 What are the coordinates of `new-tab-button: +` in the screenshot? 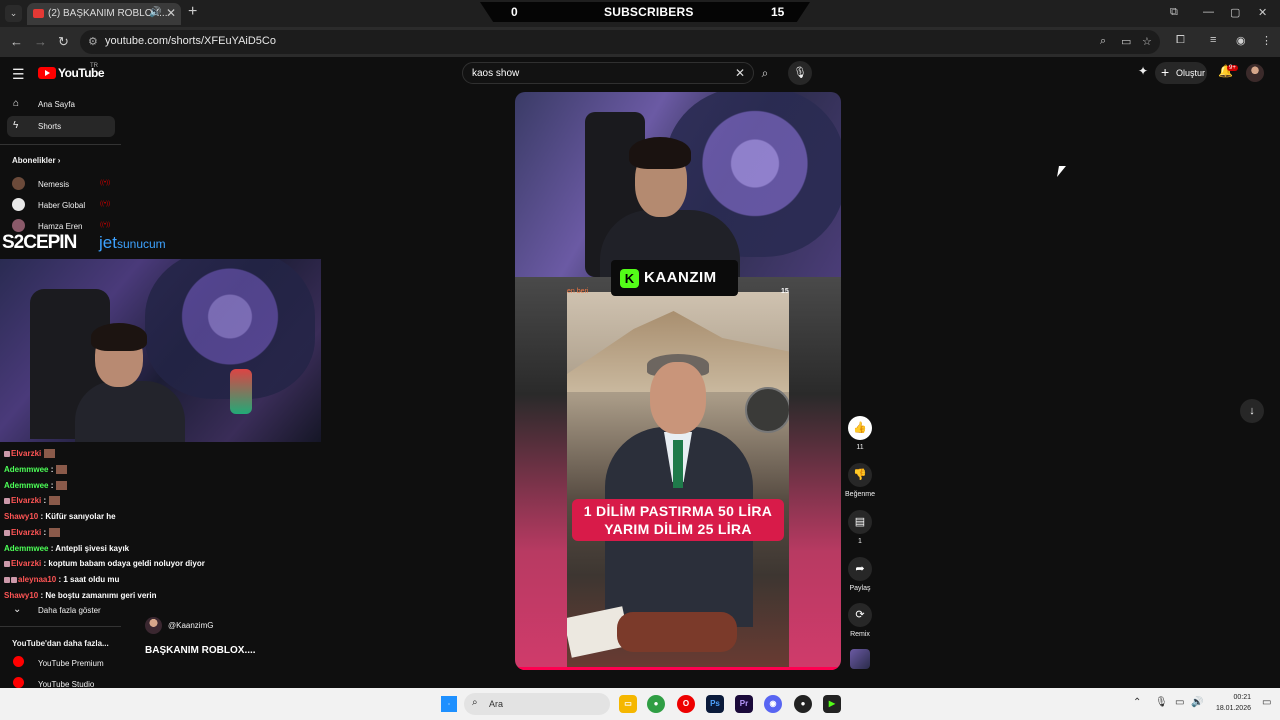 It's located at (192, 12).